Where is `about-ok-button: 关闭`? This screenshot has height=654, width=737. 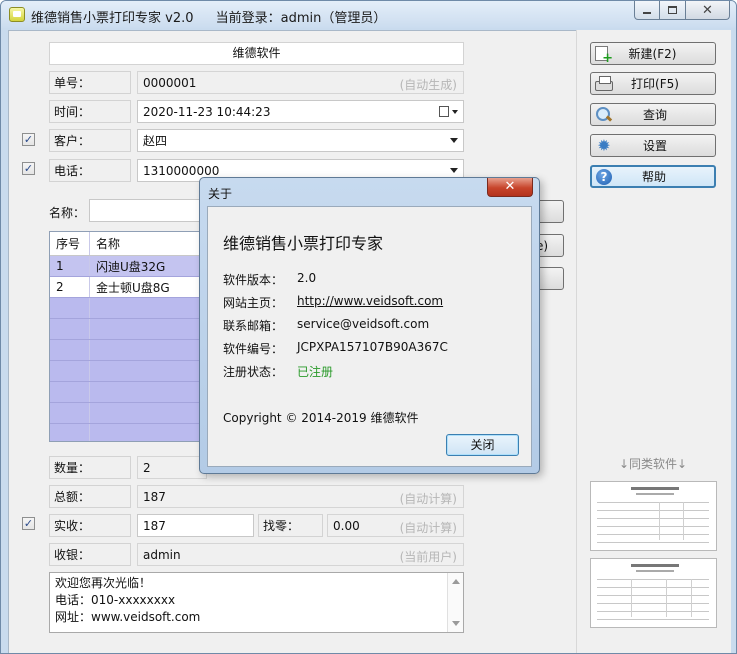 about-ok-button: 关闭 is located at coordinates (482, 445).